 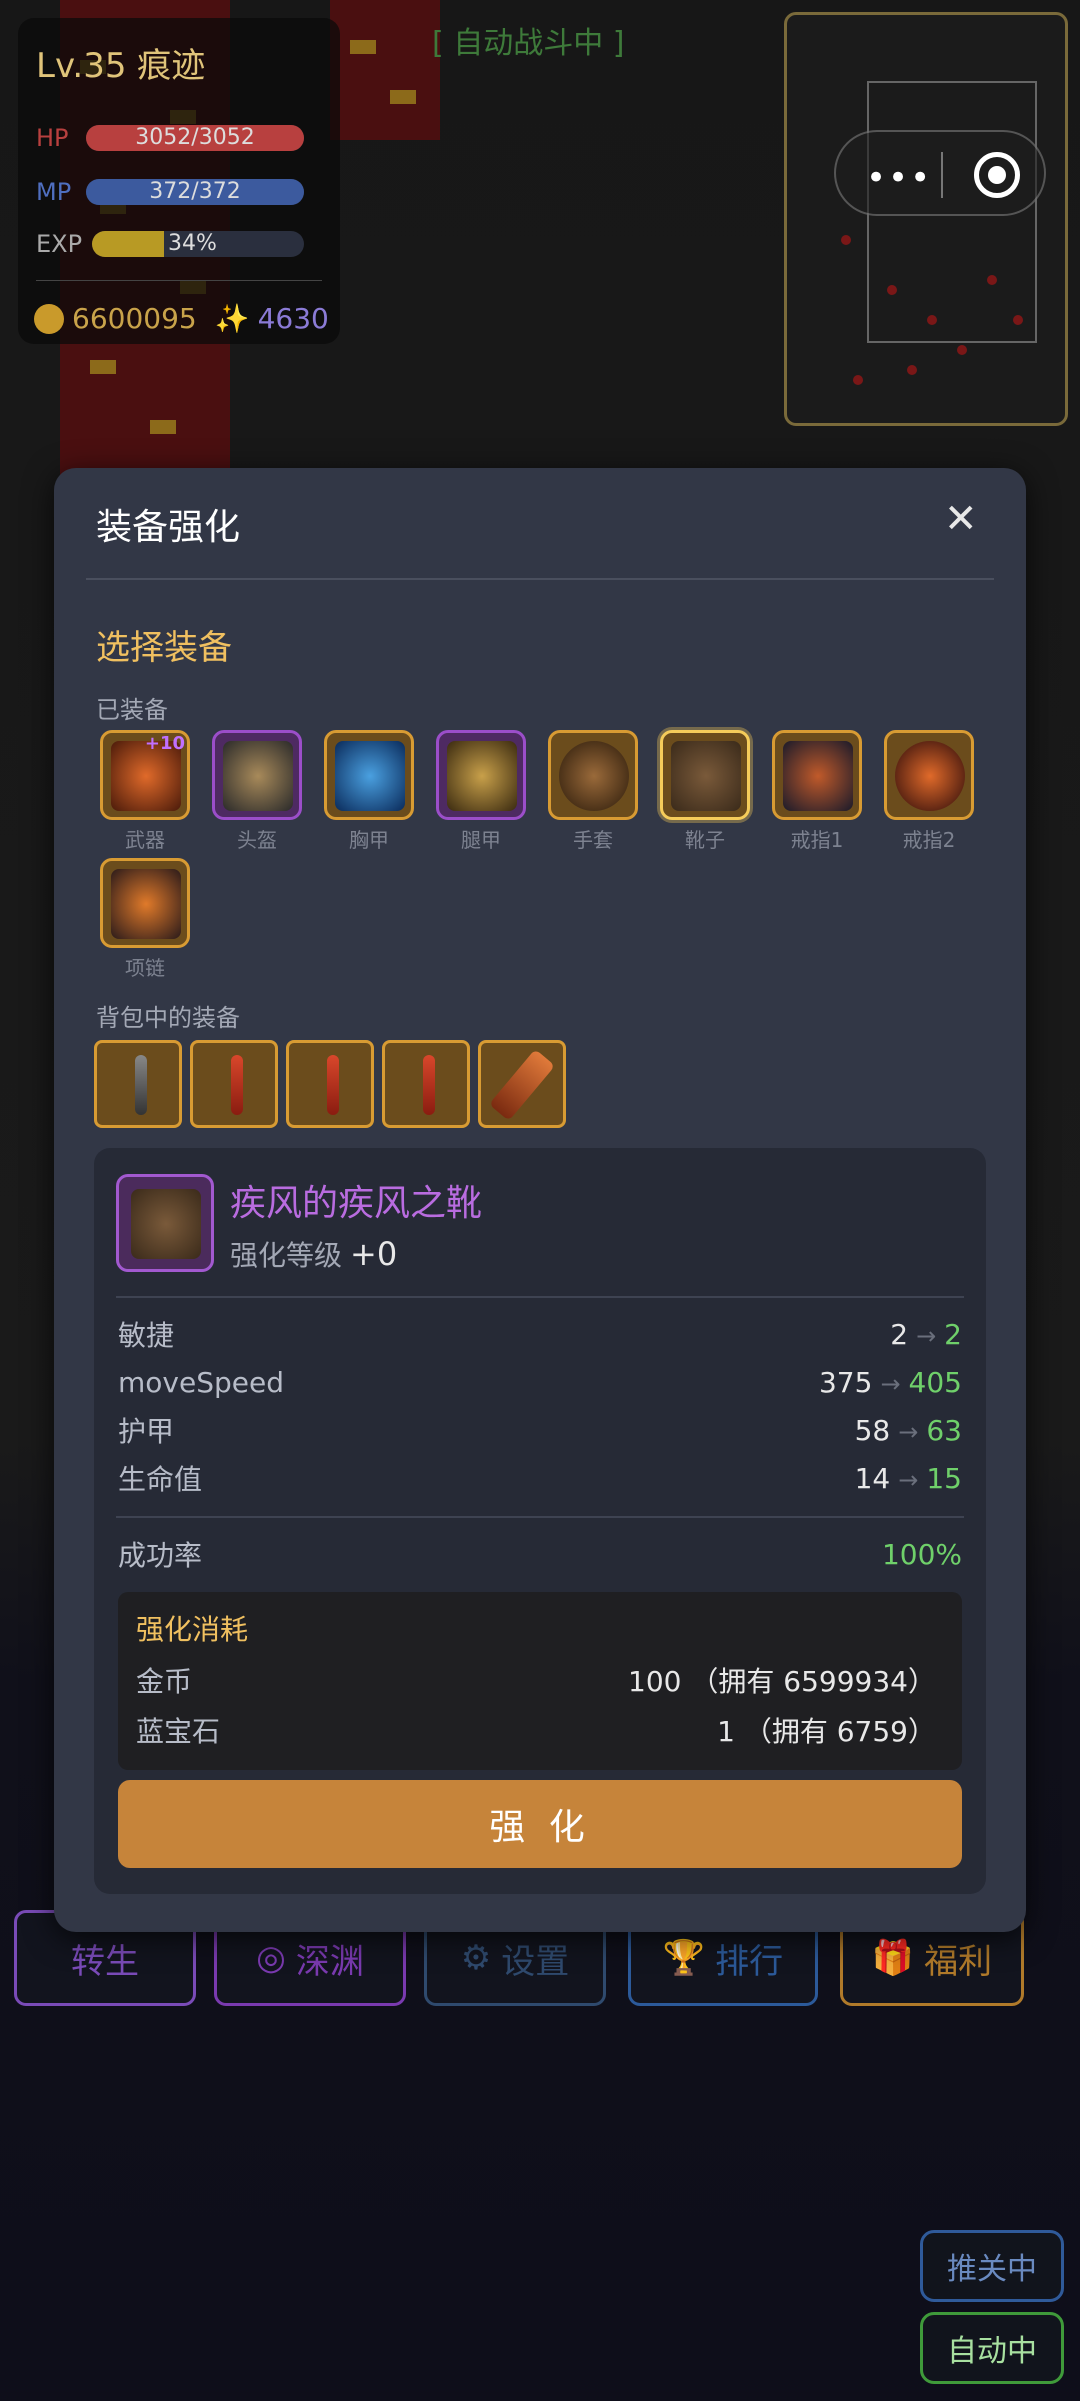 I want to click on slot-label-boots: 靴子, so click(x=705, y=840).